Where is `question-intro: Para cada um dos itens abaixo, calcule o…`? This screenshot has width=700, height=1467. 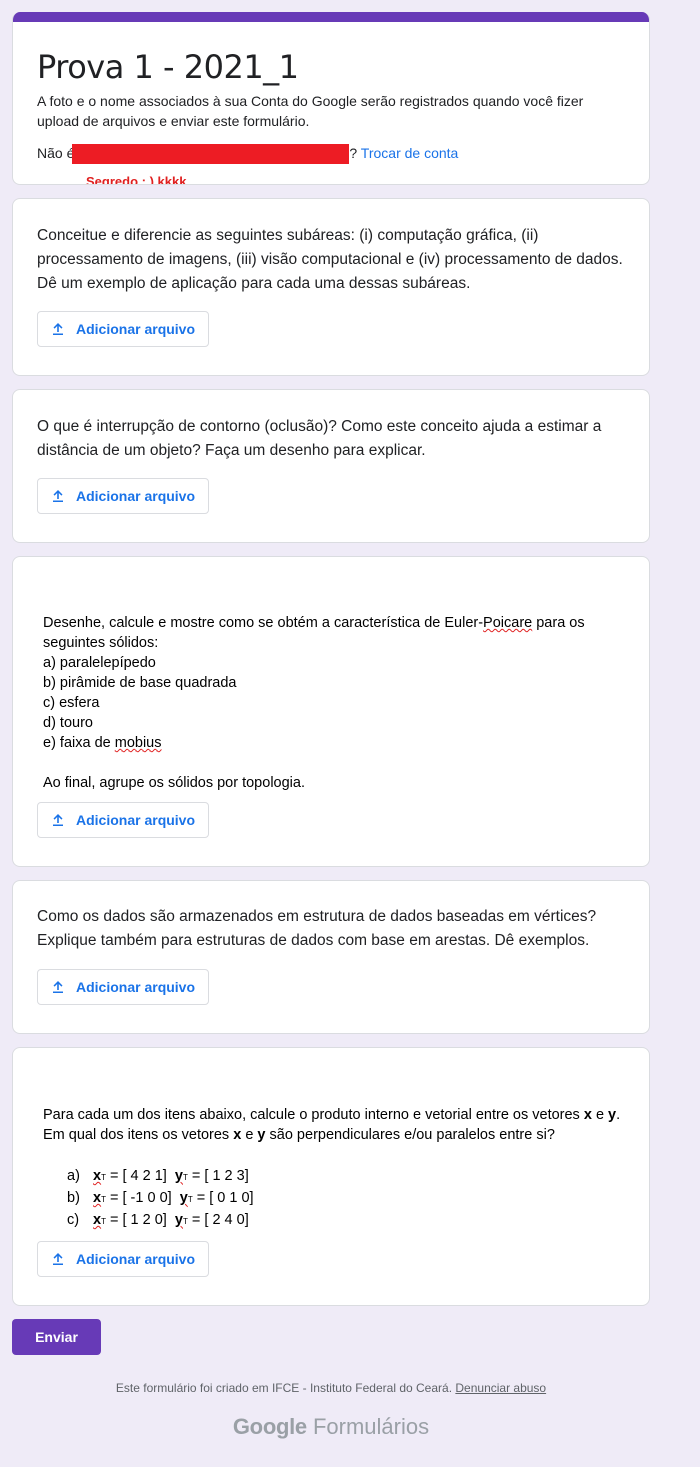
question-intro: Para cada um dos itens abaixo, calcule o… is located at coordinates (332, 1125).